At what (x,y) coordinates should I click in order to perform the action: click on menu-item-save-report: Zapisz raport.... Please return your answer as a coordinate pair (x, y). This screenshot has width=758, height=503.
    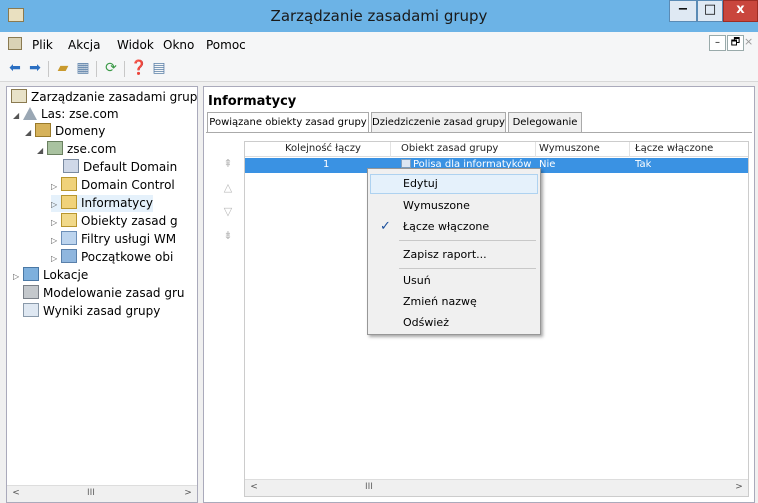
    Looking at the image, I should click on (454, 255).